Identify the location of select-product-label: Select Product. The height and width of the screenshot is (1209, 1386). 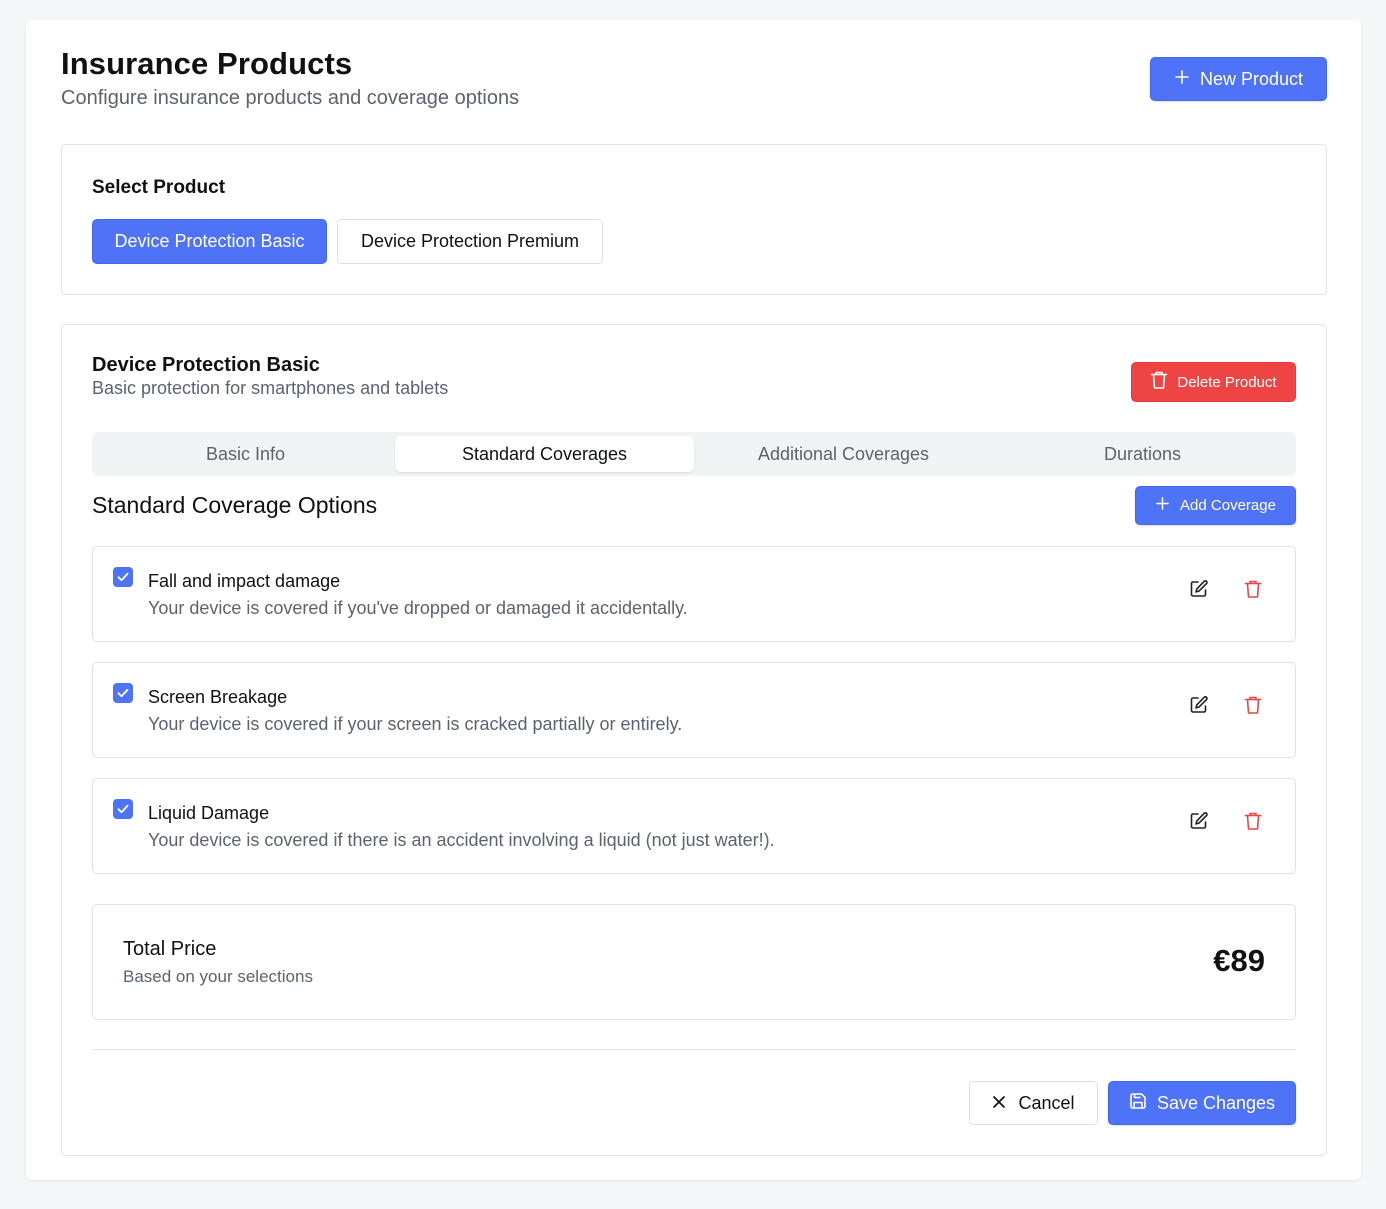
(159, 187).